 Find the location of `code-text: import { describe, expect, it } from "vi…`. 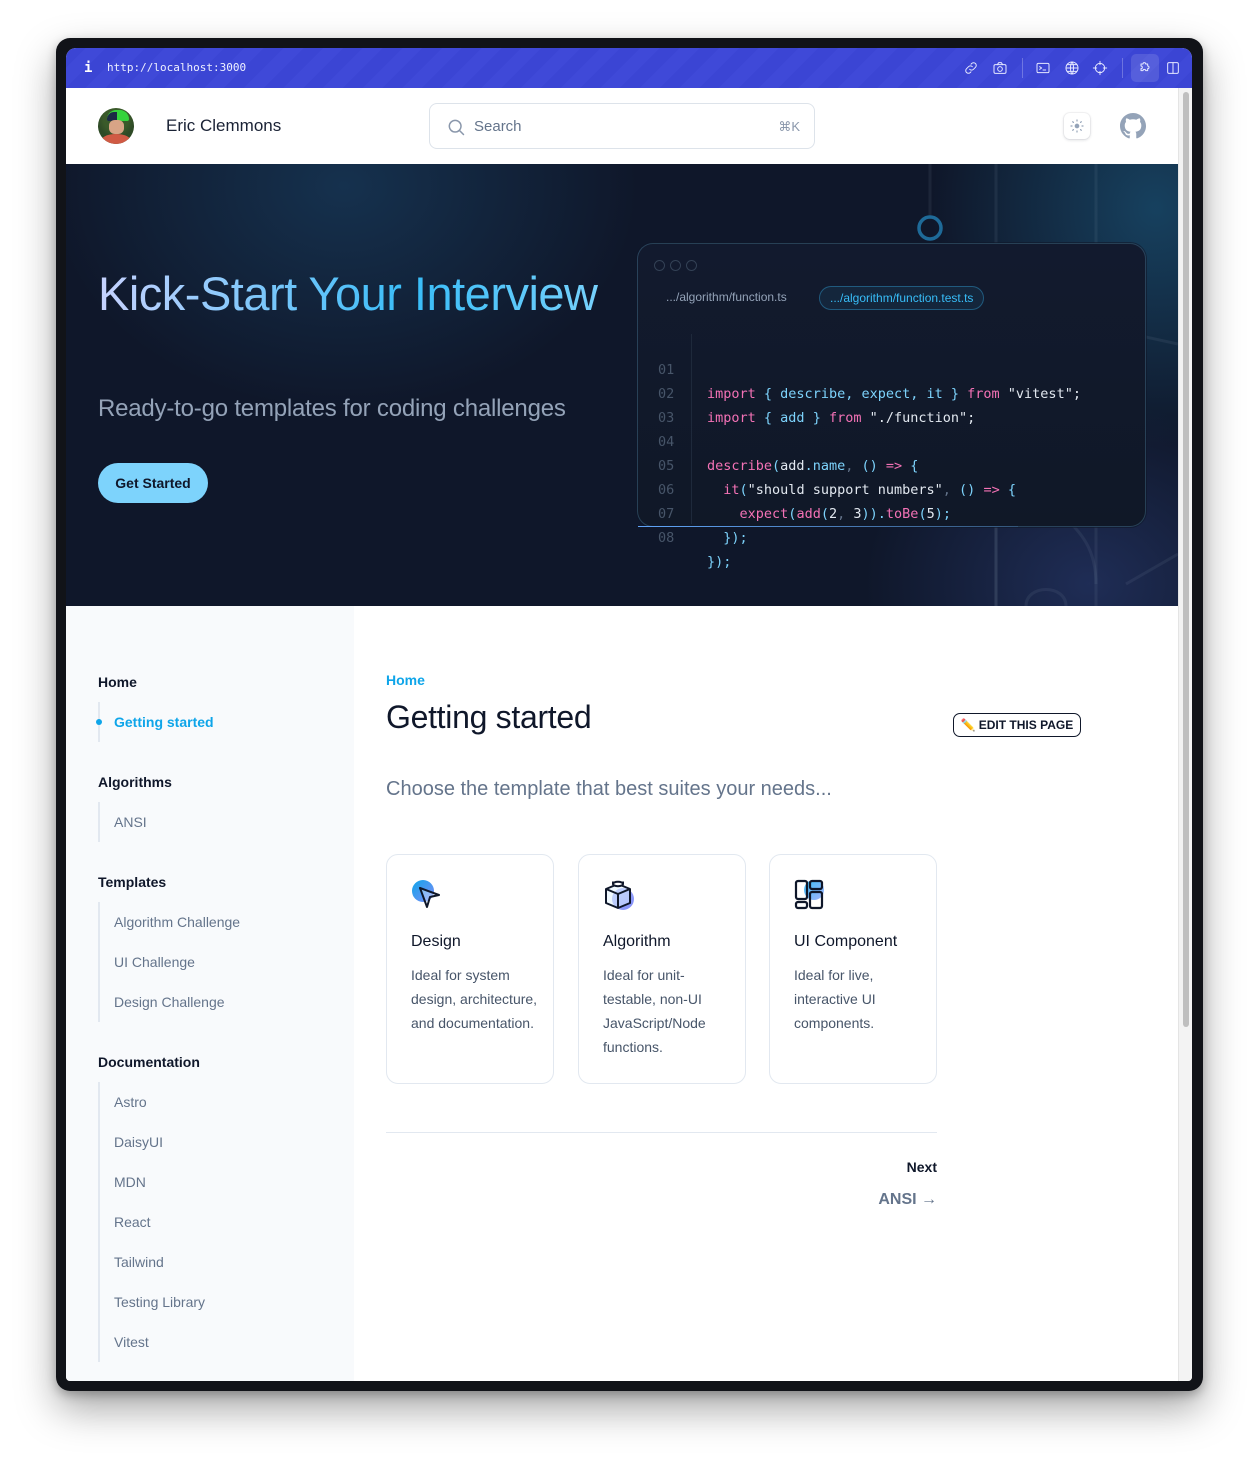

code-text: import { describe, expect, it } from "vi… is located at coordinates (894, 394).